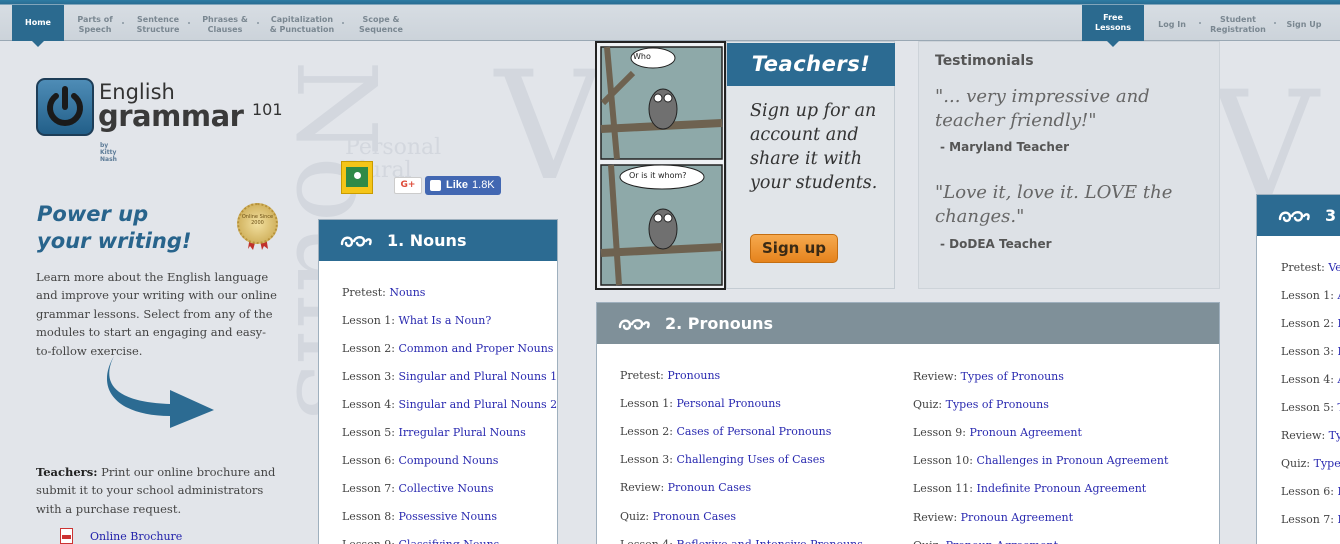 This screenshot has width=1340, height=544. Describe the element at coordinates (38, 26) in the screenshot. I see `nav-home: Home` at that location.